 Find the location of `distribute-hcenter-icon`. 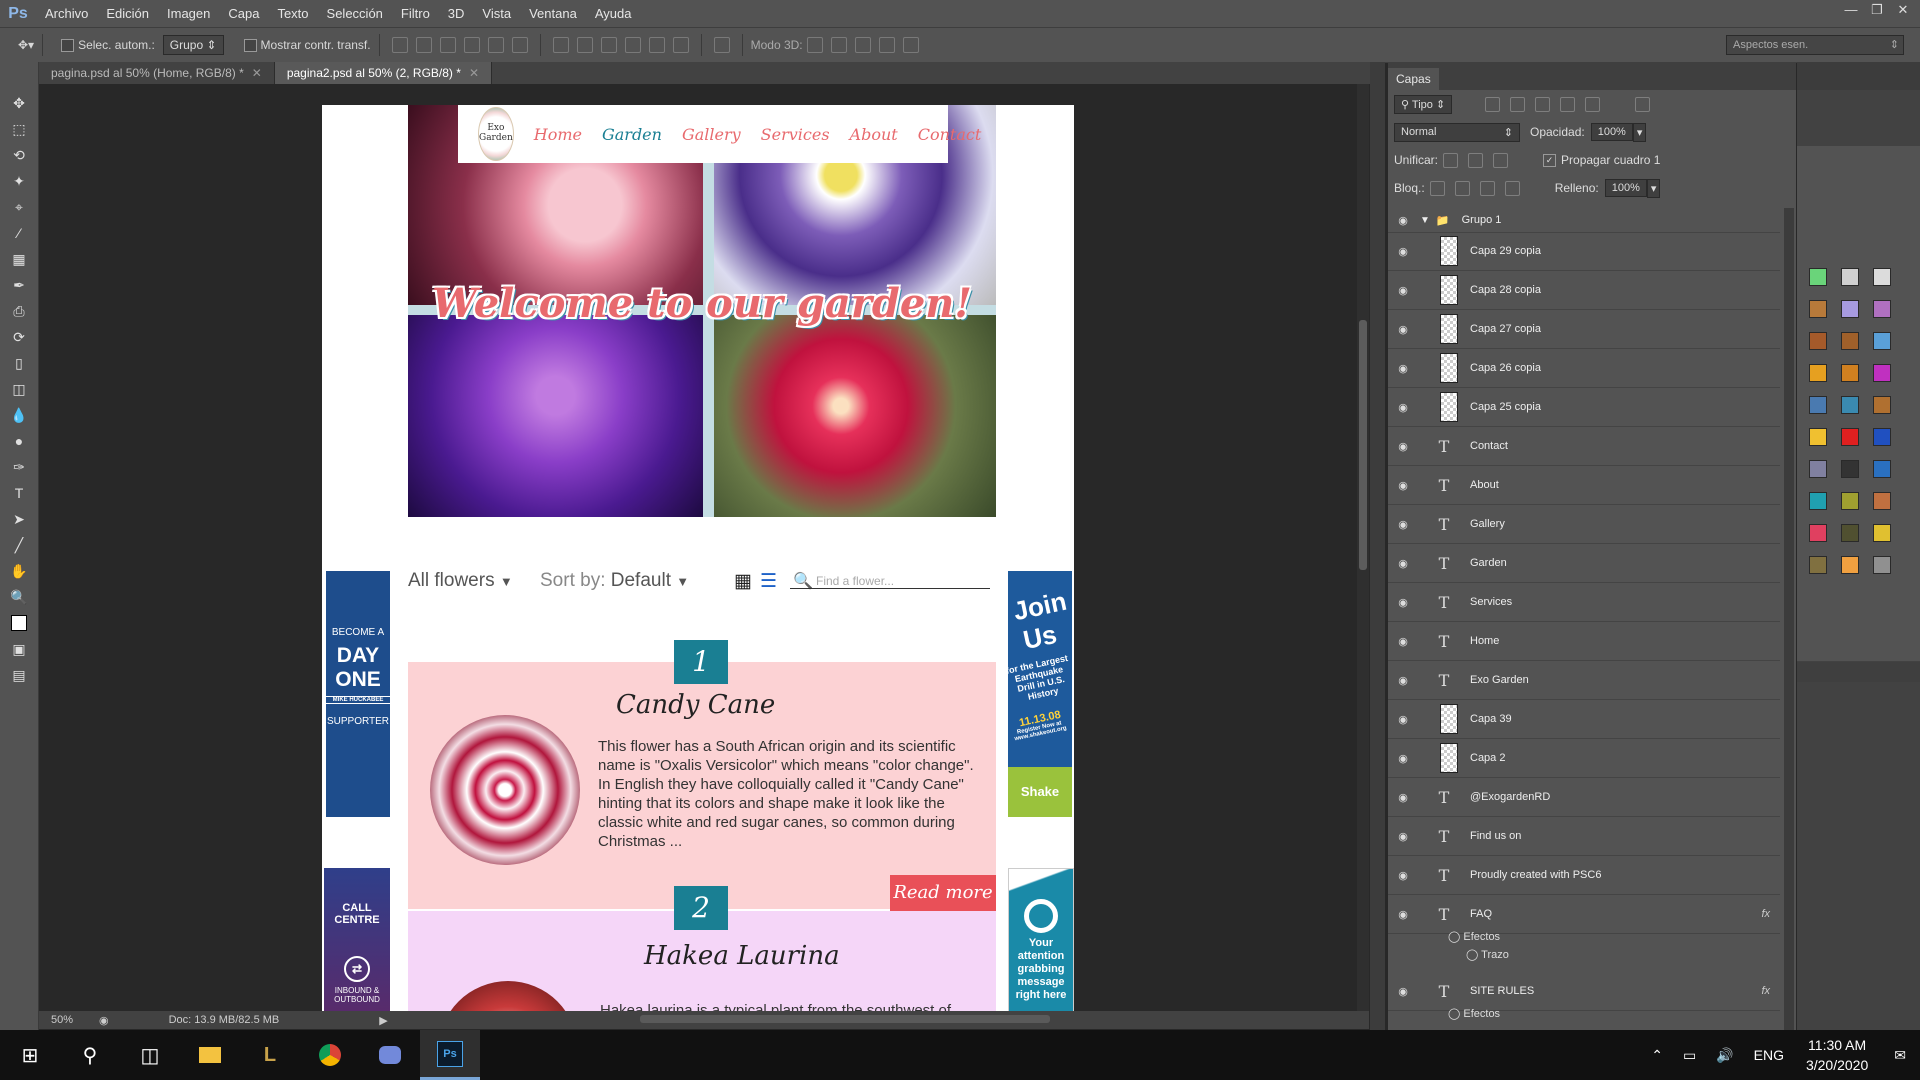

distribute-hcenter-icon is located at coordinates (656, 45).